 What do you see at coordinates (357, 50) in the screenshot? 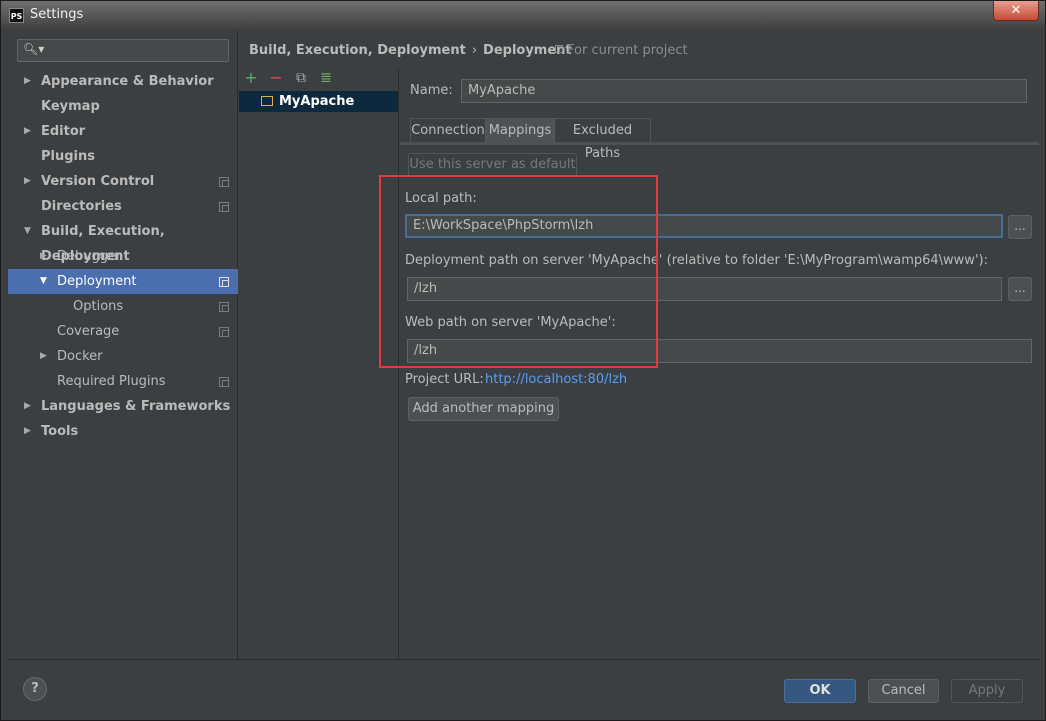
I see `breadcrumb-parent: Build, Execution, Deployment` at bounding box center [357, 50].